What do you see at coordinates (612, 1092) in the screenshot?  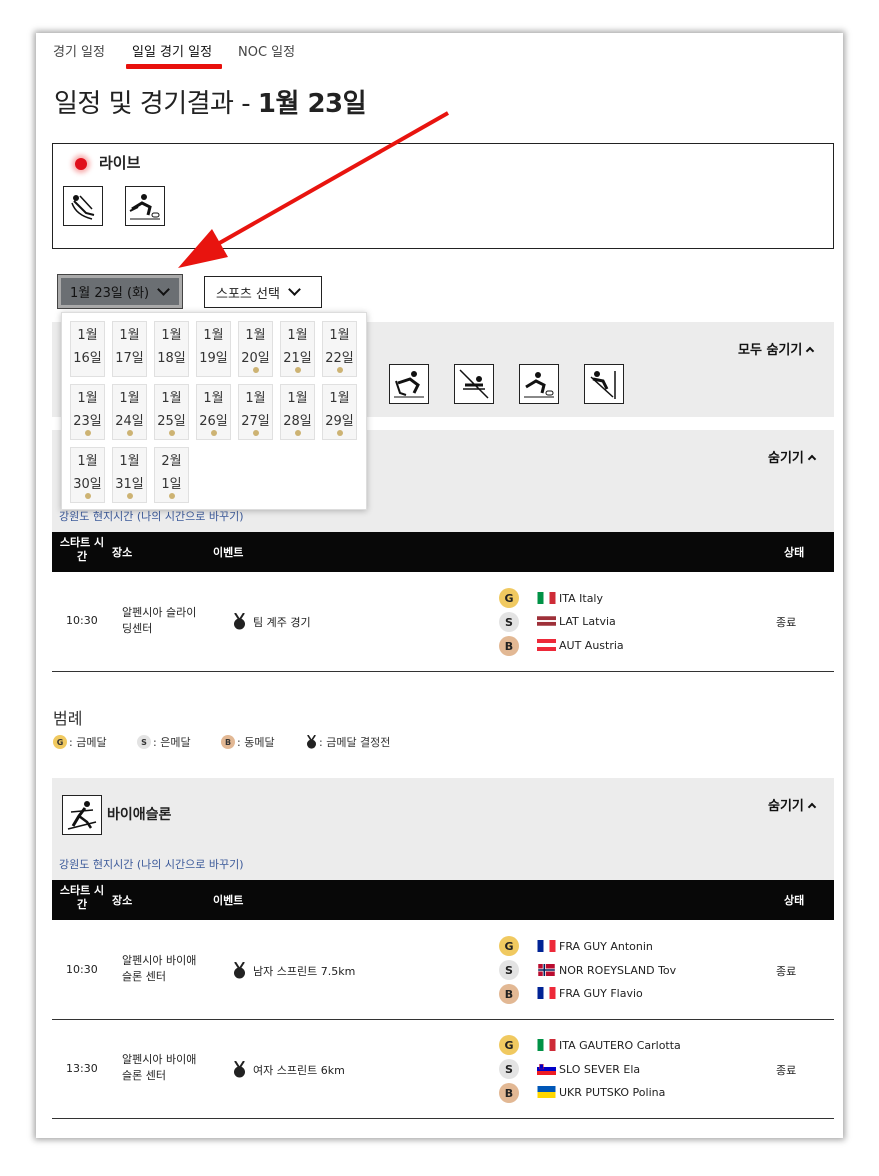 I see `bronze-winner: UKR PUTSKO Polina` at bounding box center [612, 1092].